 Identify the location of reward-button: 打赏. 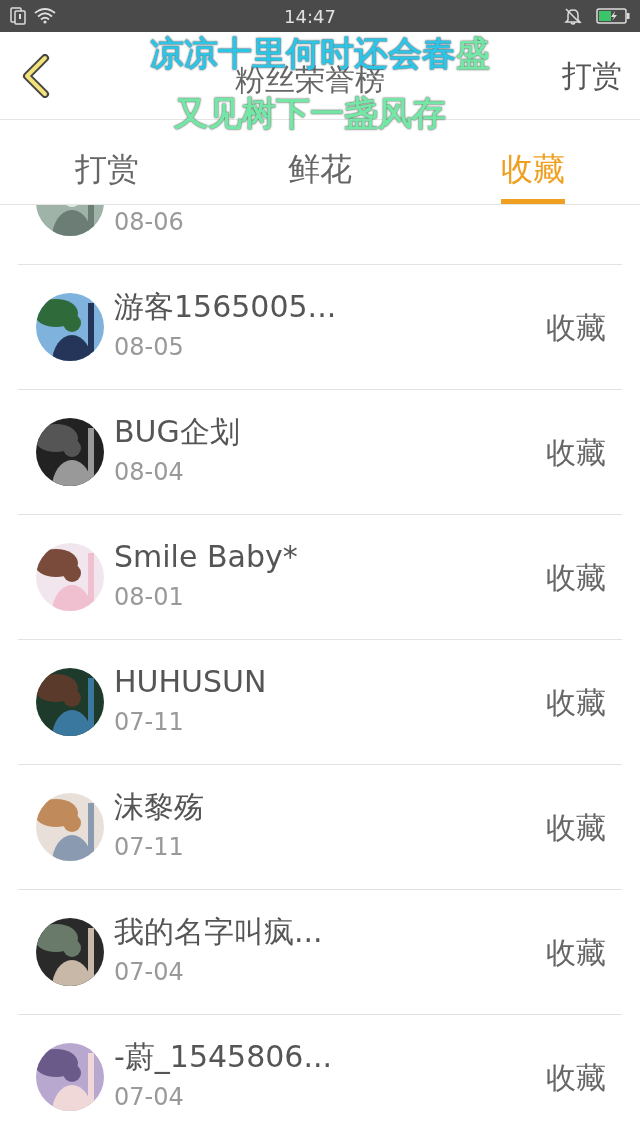
(592, 75).